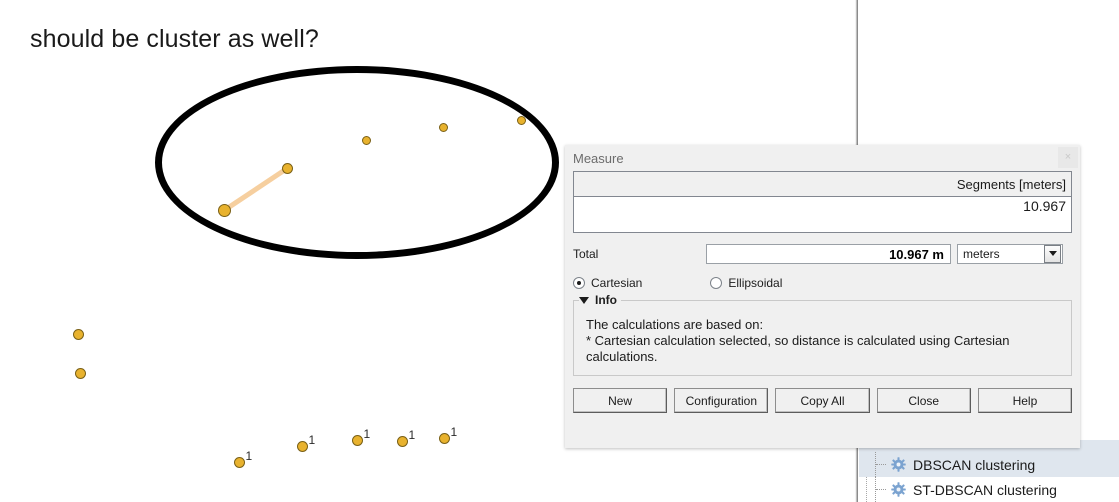 The image size is (1119, 502). Describe the element at coordinates (822, 184) in the screenshot. I see `segments-column-header: Segments [meters]` at that location.